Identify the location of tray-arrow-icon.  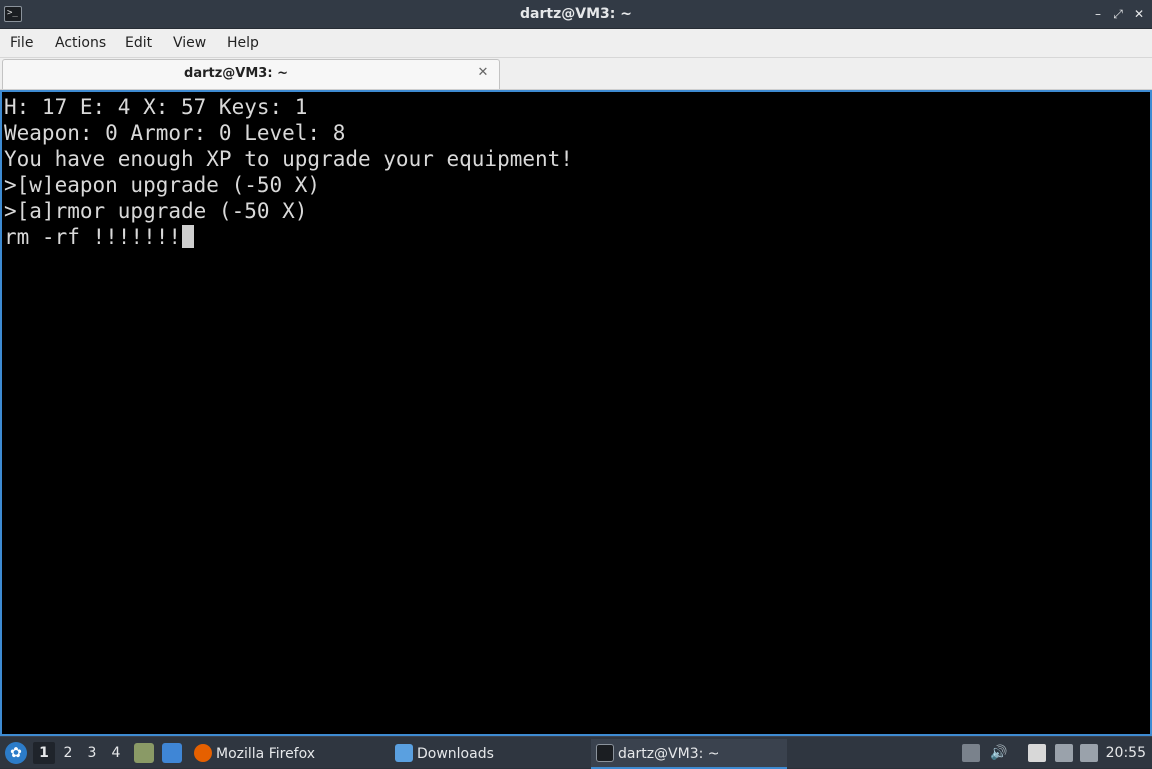
(971, 753).